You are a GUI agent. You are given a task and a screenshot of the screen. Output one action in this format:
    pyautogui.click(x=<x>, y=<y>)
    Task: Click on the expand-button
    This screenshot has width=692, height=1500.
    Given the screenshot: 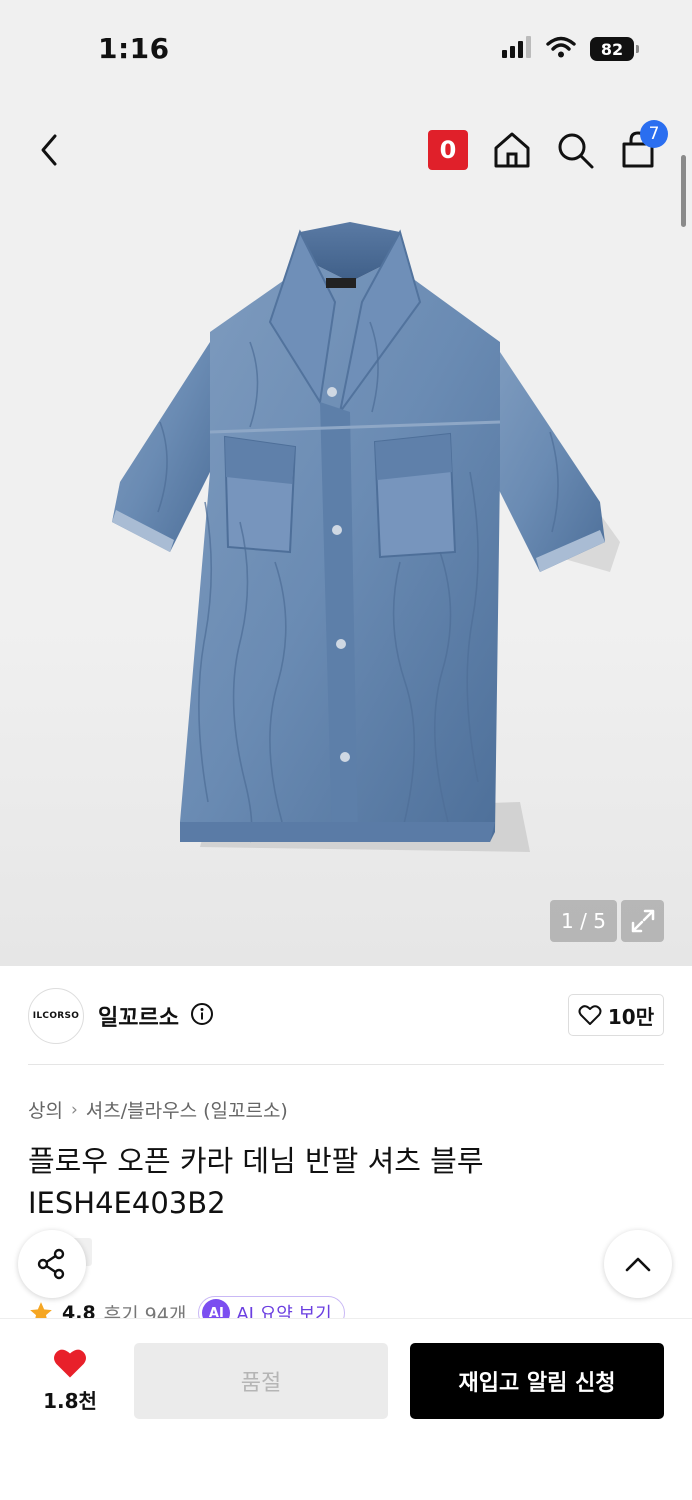 What is the action you would take?
    pyautogui.click(x=642, y=921)
    